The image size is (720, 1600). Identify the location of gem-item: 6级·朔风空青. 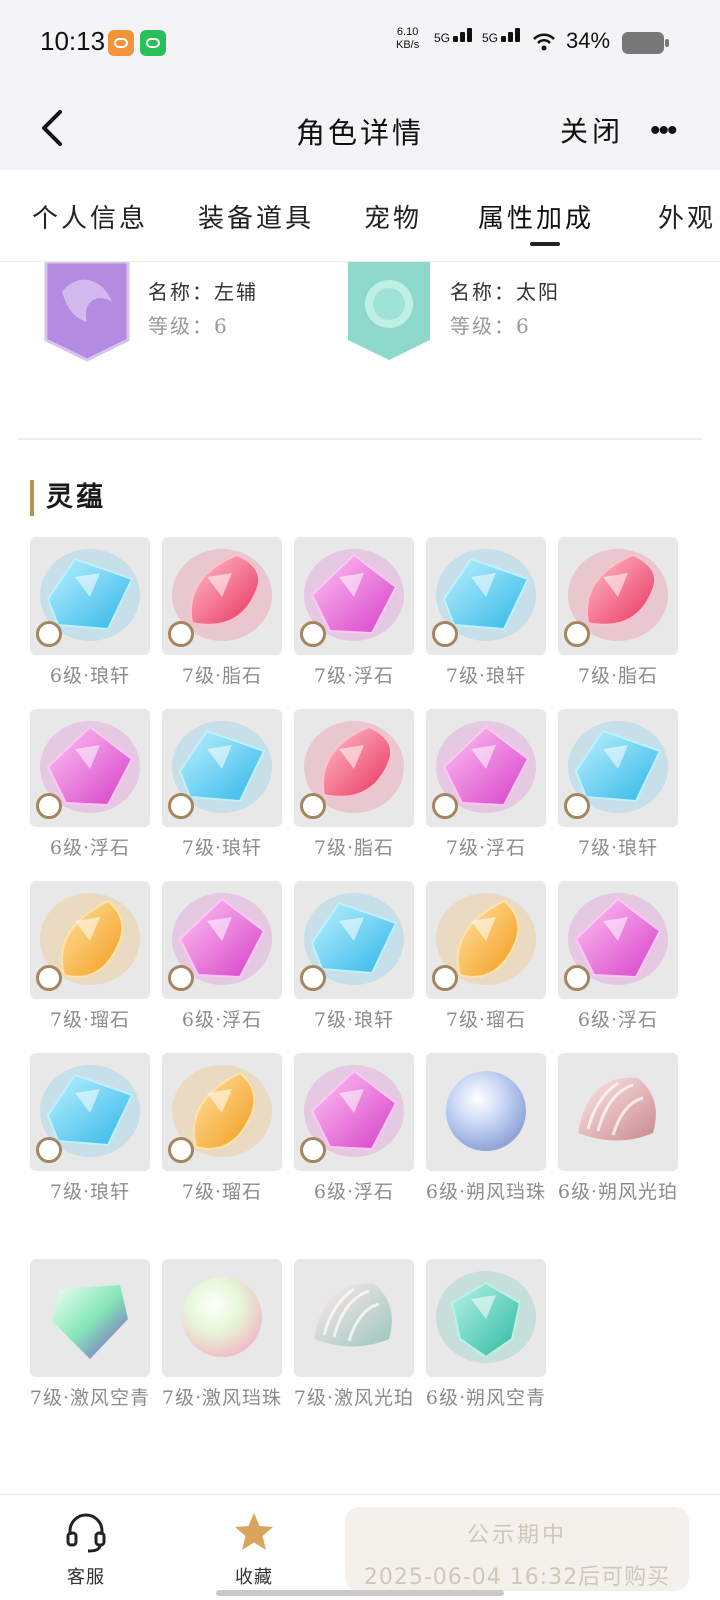
(486, 1337).